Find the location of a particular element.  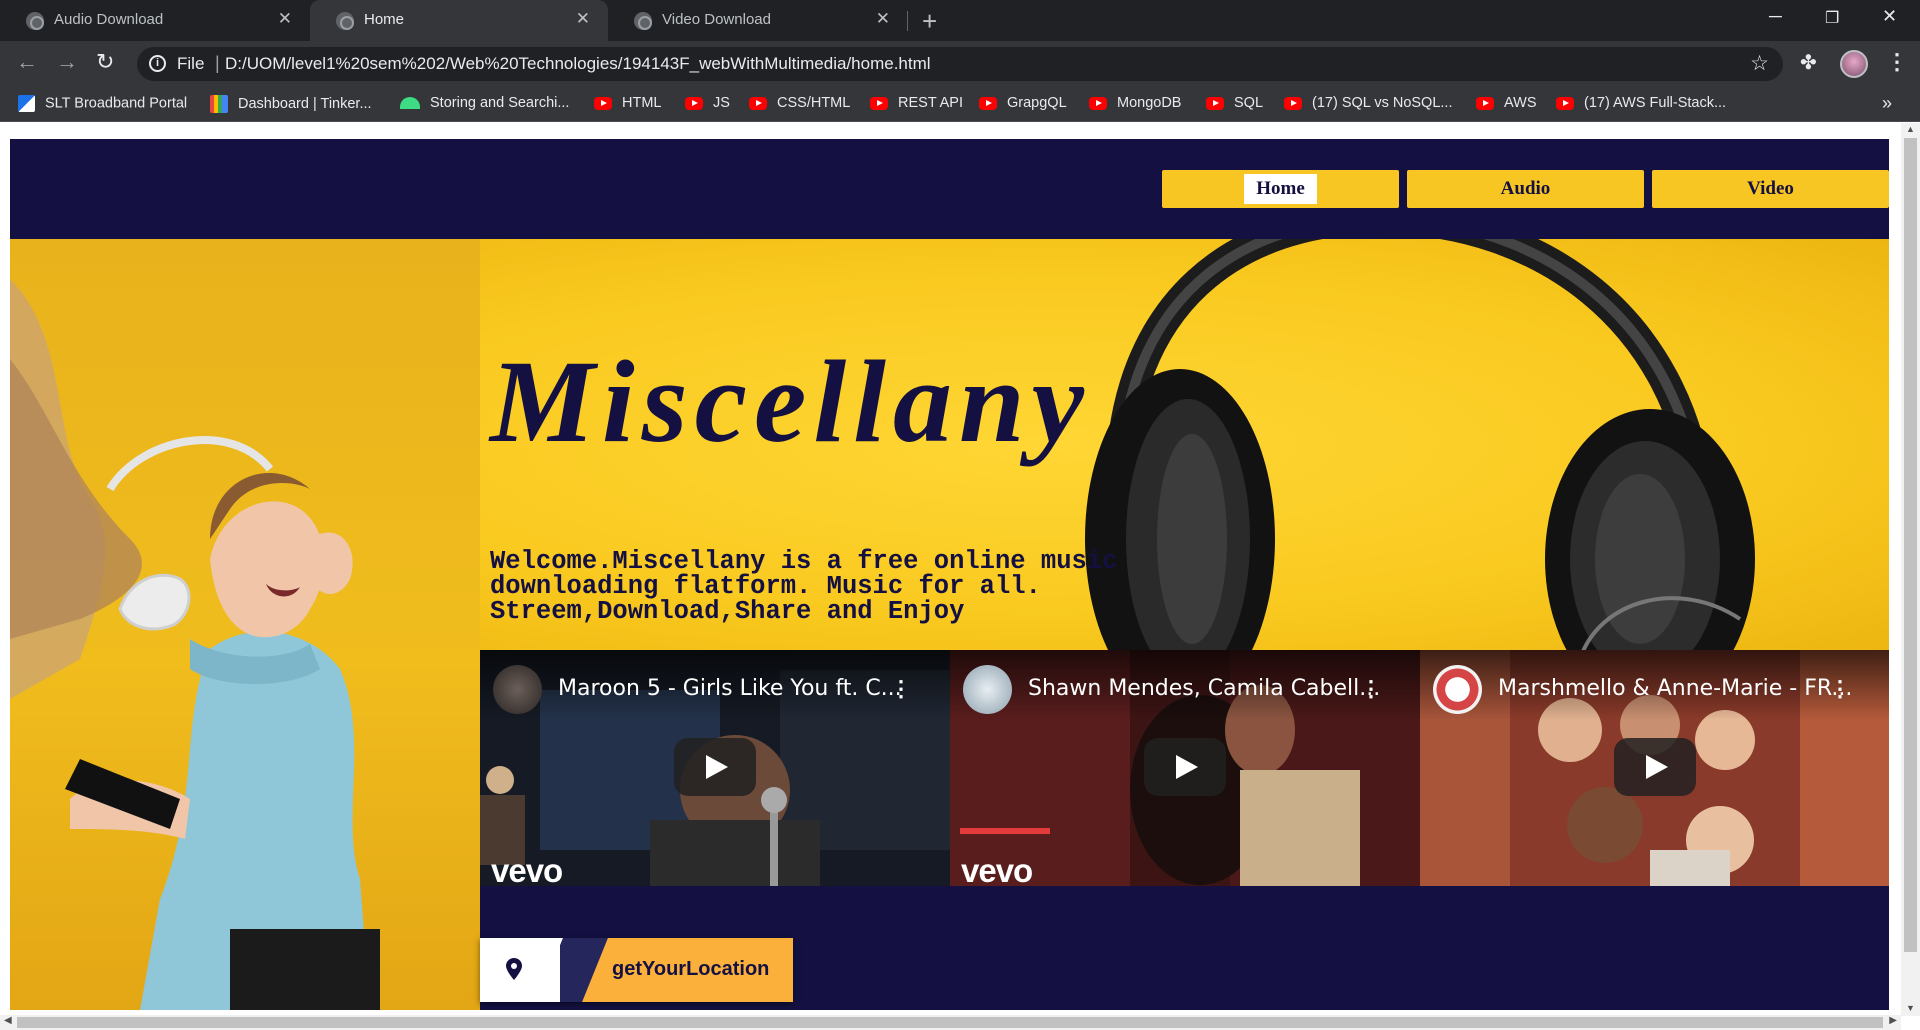

woman-illustration is located at coordinates (195, 644).